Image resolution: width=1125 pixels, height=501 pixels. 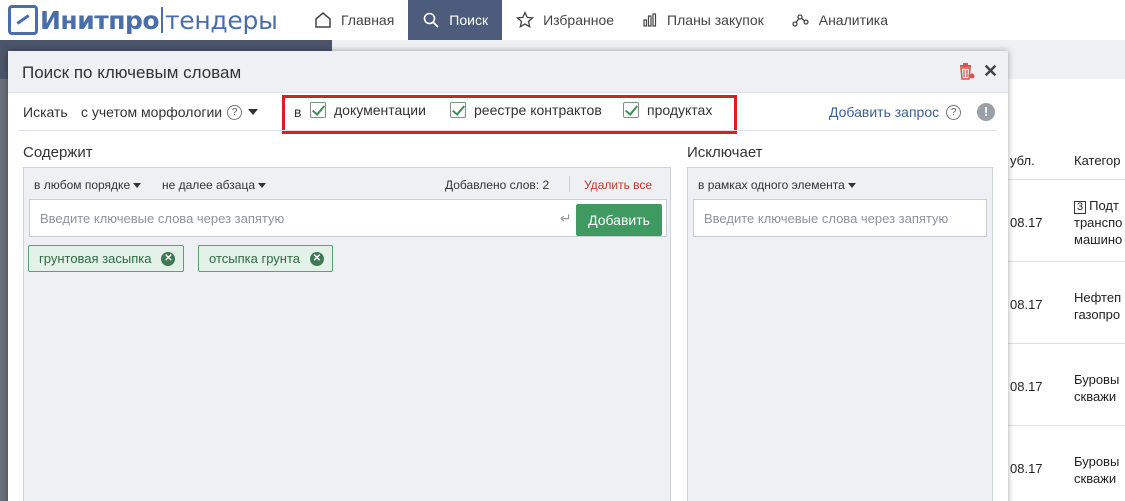 I want to click on exclude-scope-value: в рамках одного элемента, so click(x=771, y=185).